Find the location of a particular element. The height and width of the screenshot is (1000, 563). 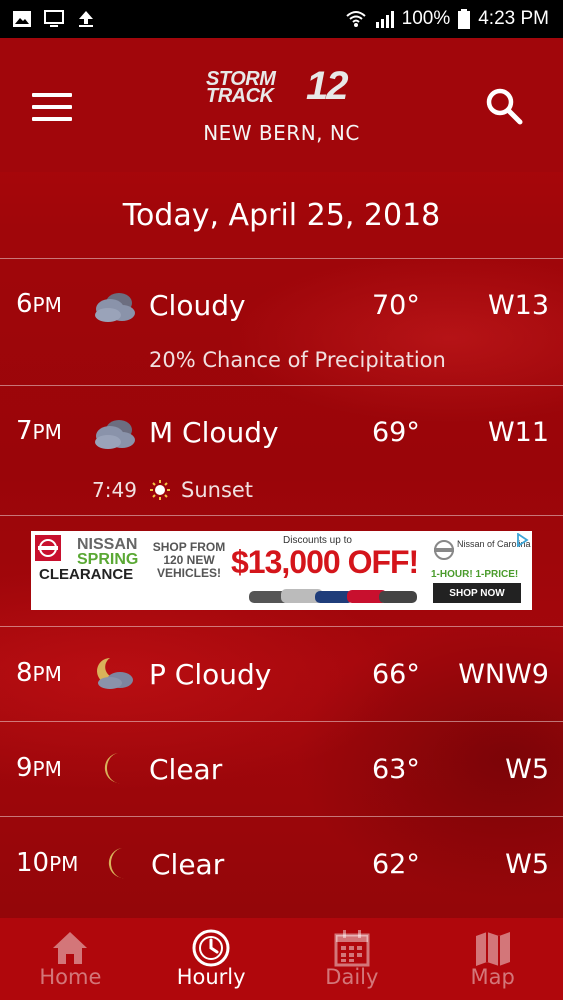

nav-hourly: Hourly is located at coordinates (211, 959).